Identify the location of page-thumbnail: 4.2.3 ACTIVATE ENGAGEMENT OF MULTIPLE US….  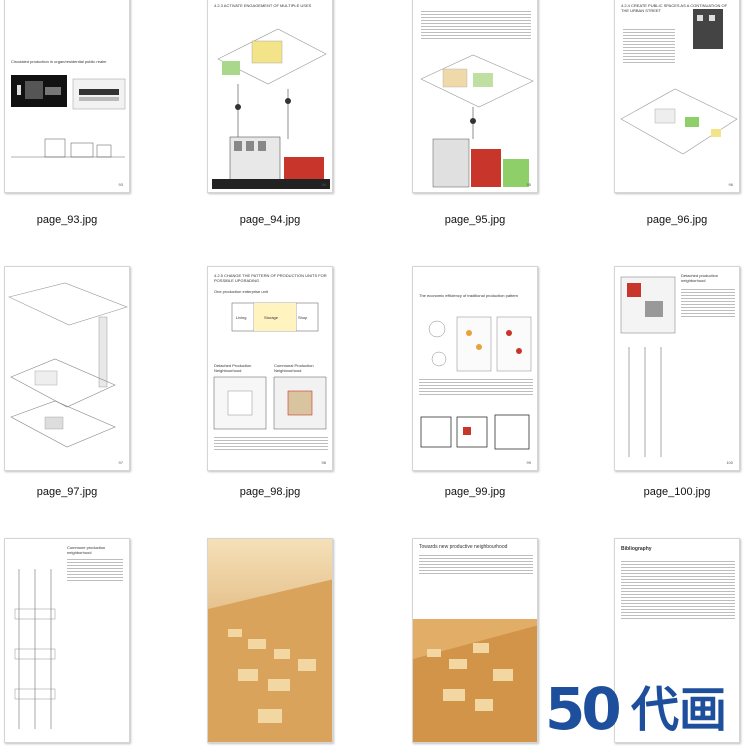
(270, 96).